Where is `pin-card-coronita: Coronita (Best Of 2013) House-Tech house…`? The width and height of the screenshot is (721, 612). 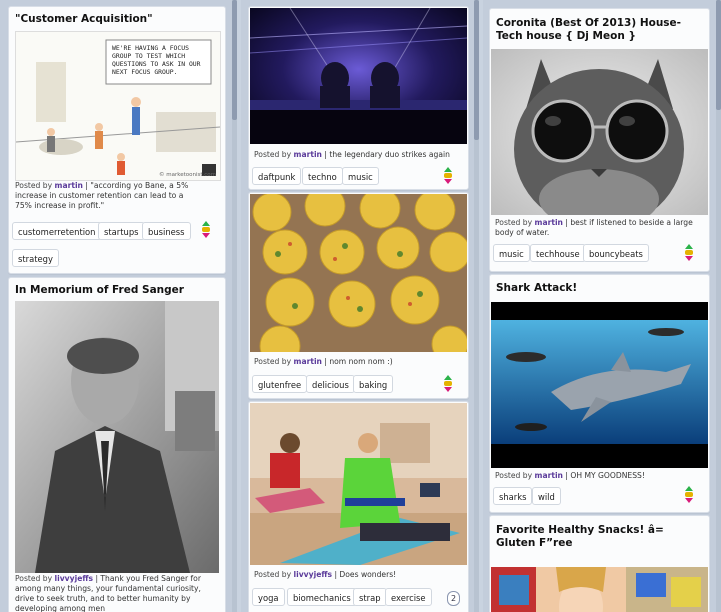 pin-card-coronita: Coronita (Best Of 2013) House-Tech house… is located at coordinates (599, 140).